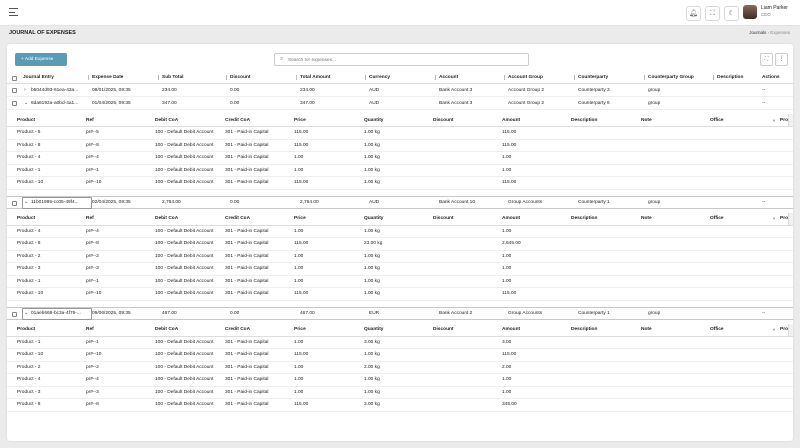 The height and width of the screenshot is (448, 800). What do you see at coordinates (29, 145) in the screenshot?
I see `line-product: Product - 8` at bounding box center [29, 145].